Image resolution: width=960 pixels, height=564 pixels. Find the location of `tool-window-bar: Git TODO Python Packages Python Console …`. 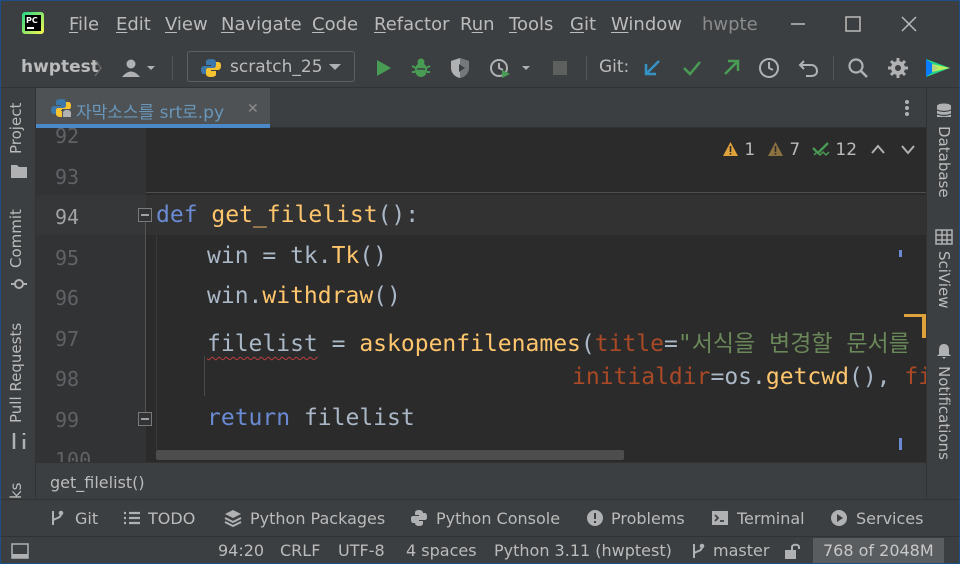

tool-window-bar: Git TODO Python Packages Python Console … is located at coordinates (480, 517).